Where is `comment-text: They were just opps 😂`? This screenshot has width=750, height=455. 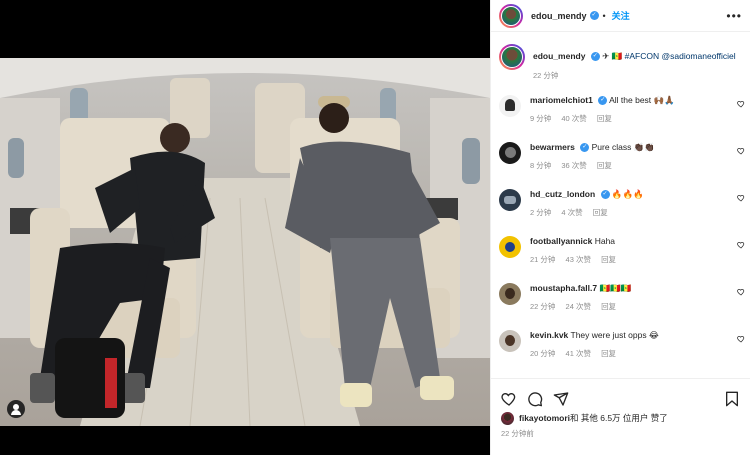
comment-text: They were just opps 😂 is located at coordinates (614, 335).